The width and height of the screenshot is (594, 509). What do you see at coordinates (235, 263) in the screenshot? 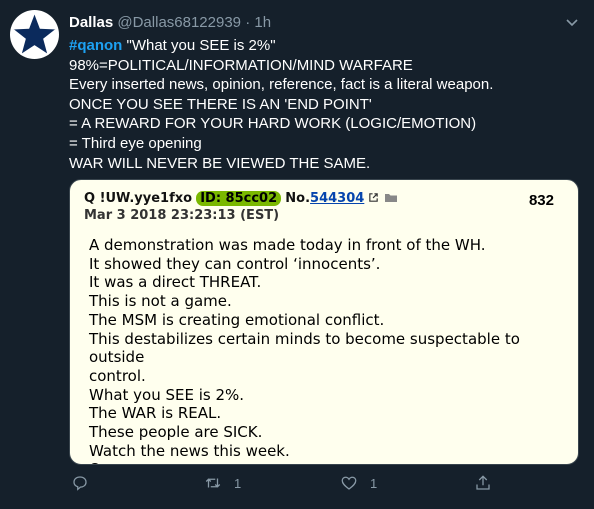
I see `post-line: It showed they can control ‘innocents’.` at bounding box center [235, 263].